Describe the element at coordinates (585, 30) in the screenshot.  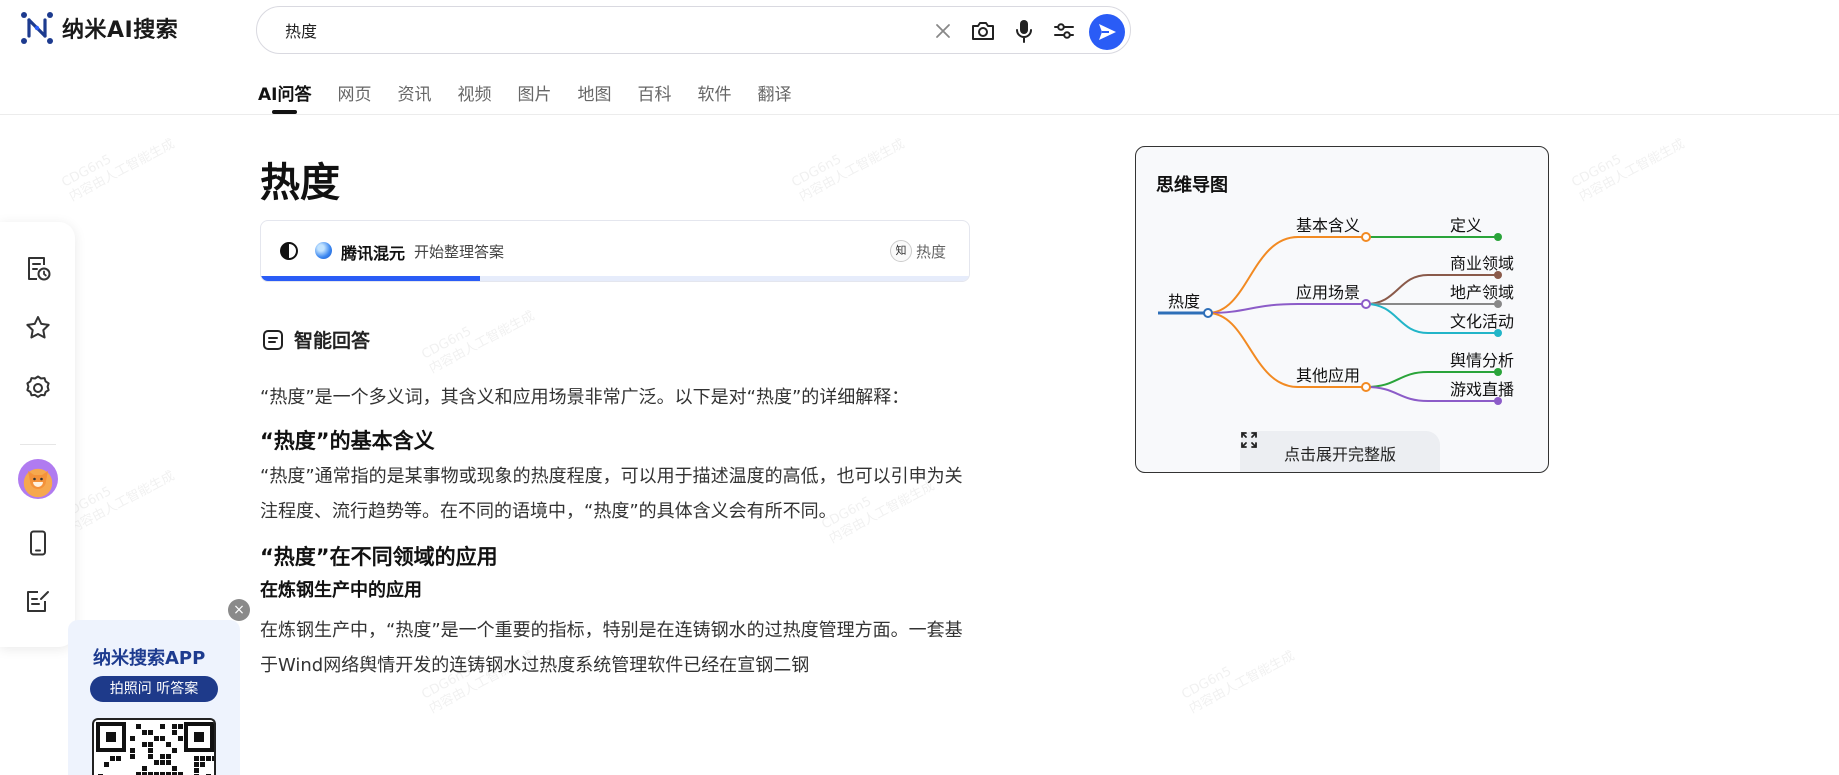
I see `search-input` at that location.